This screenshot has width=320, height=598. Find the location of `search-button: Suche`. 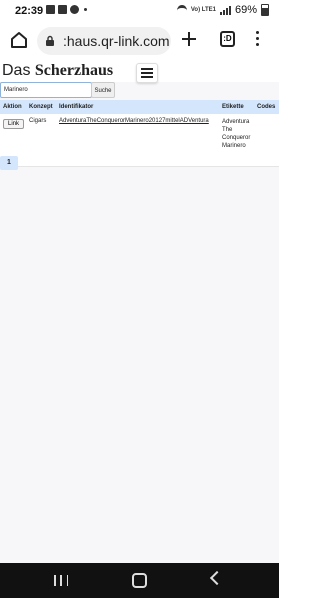

search-button: Suche is located at coordinates (103, 90).